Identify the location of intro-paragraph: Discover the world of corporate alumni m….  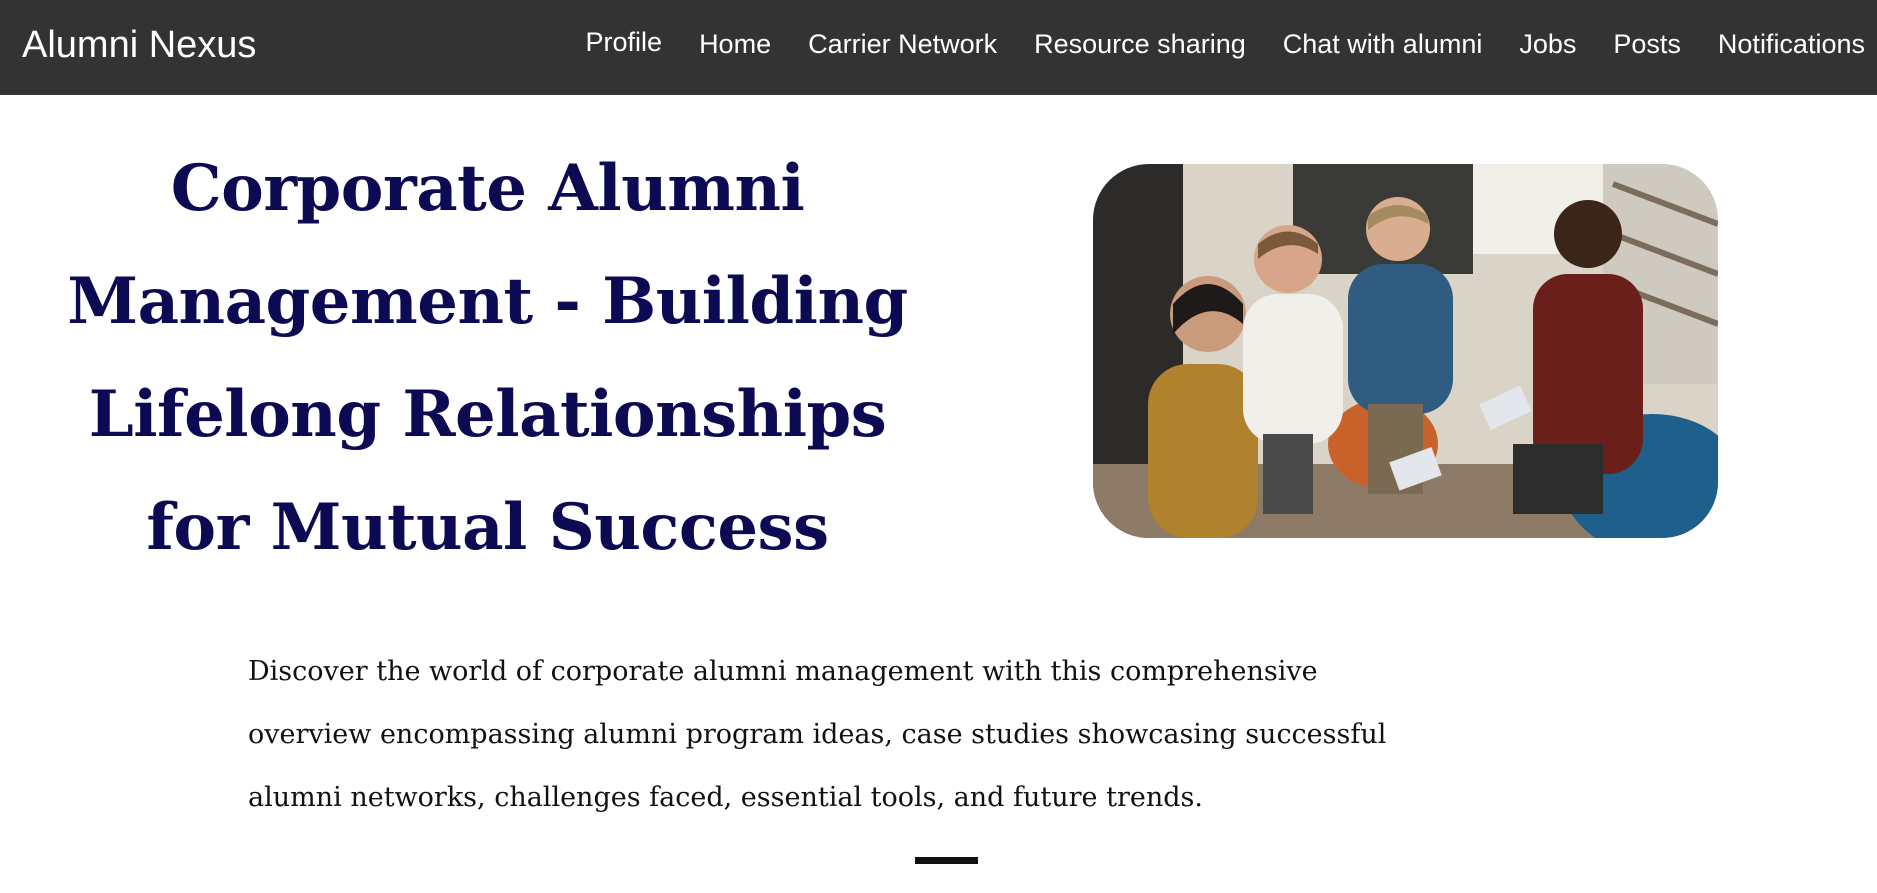
(817, 734).